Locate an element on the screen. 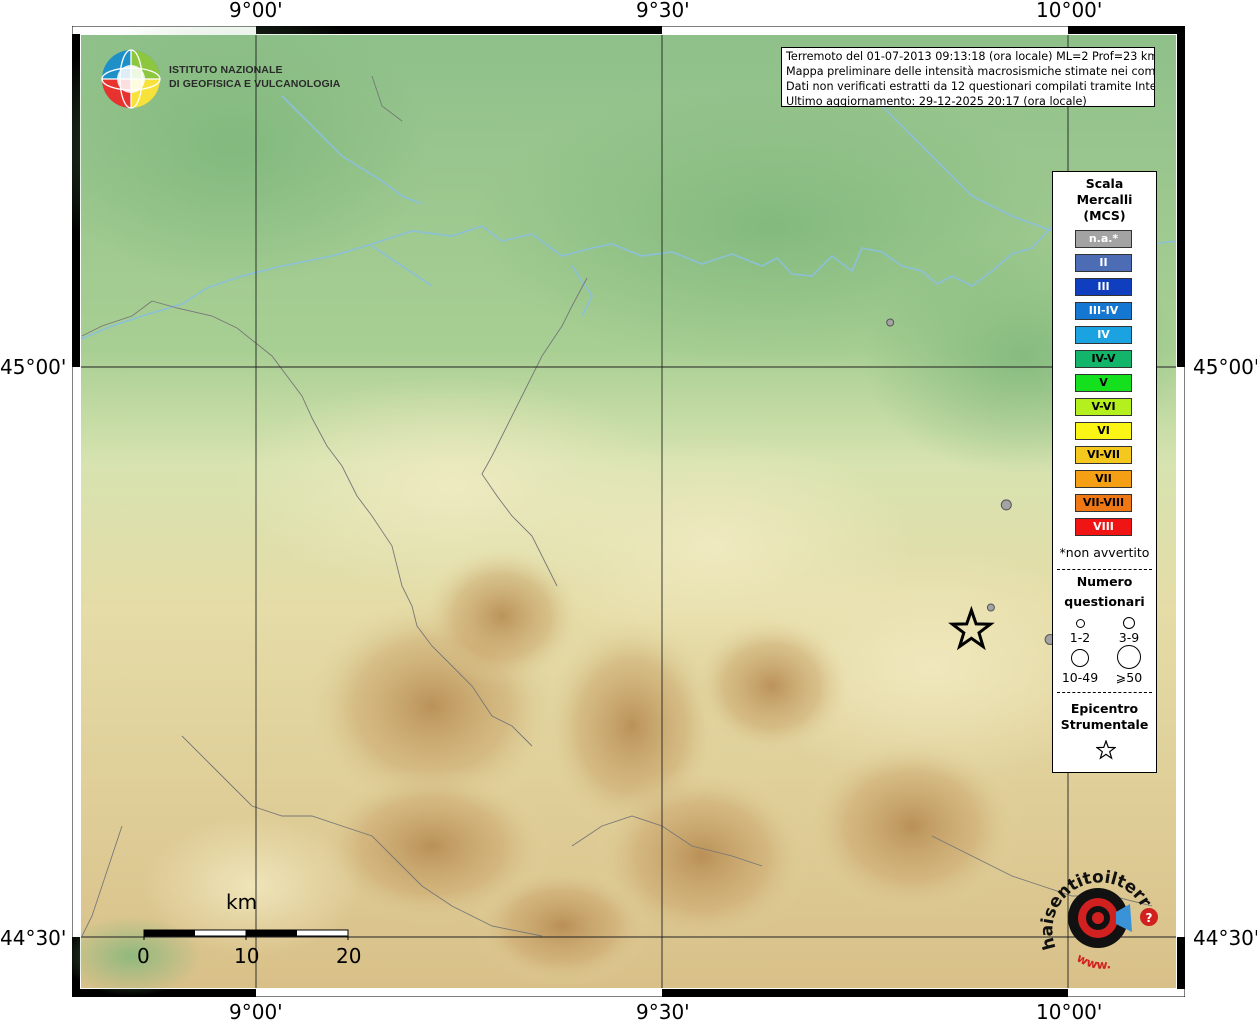 This screenshot has height=1024, width=1257. intensity-swatch: III-IV is located at coordinates (1103, 311).